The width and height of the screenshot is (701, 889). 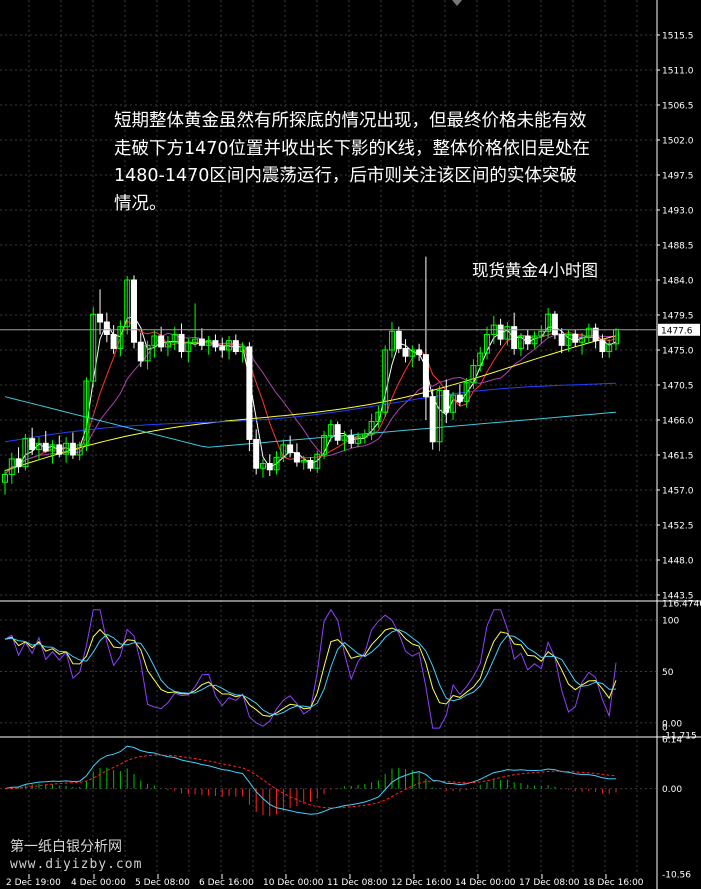 What do you see at coordinates (421, 883) in the screenshot?
I see `x-tick-label: 12 Dec 16:00` at bounding box center [421, 883].